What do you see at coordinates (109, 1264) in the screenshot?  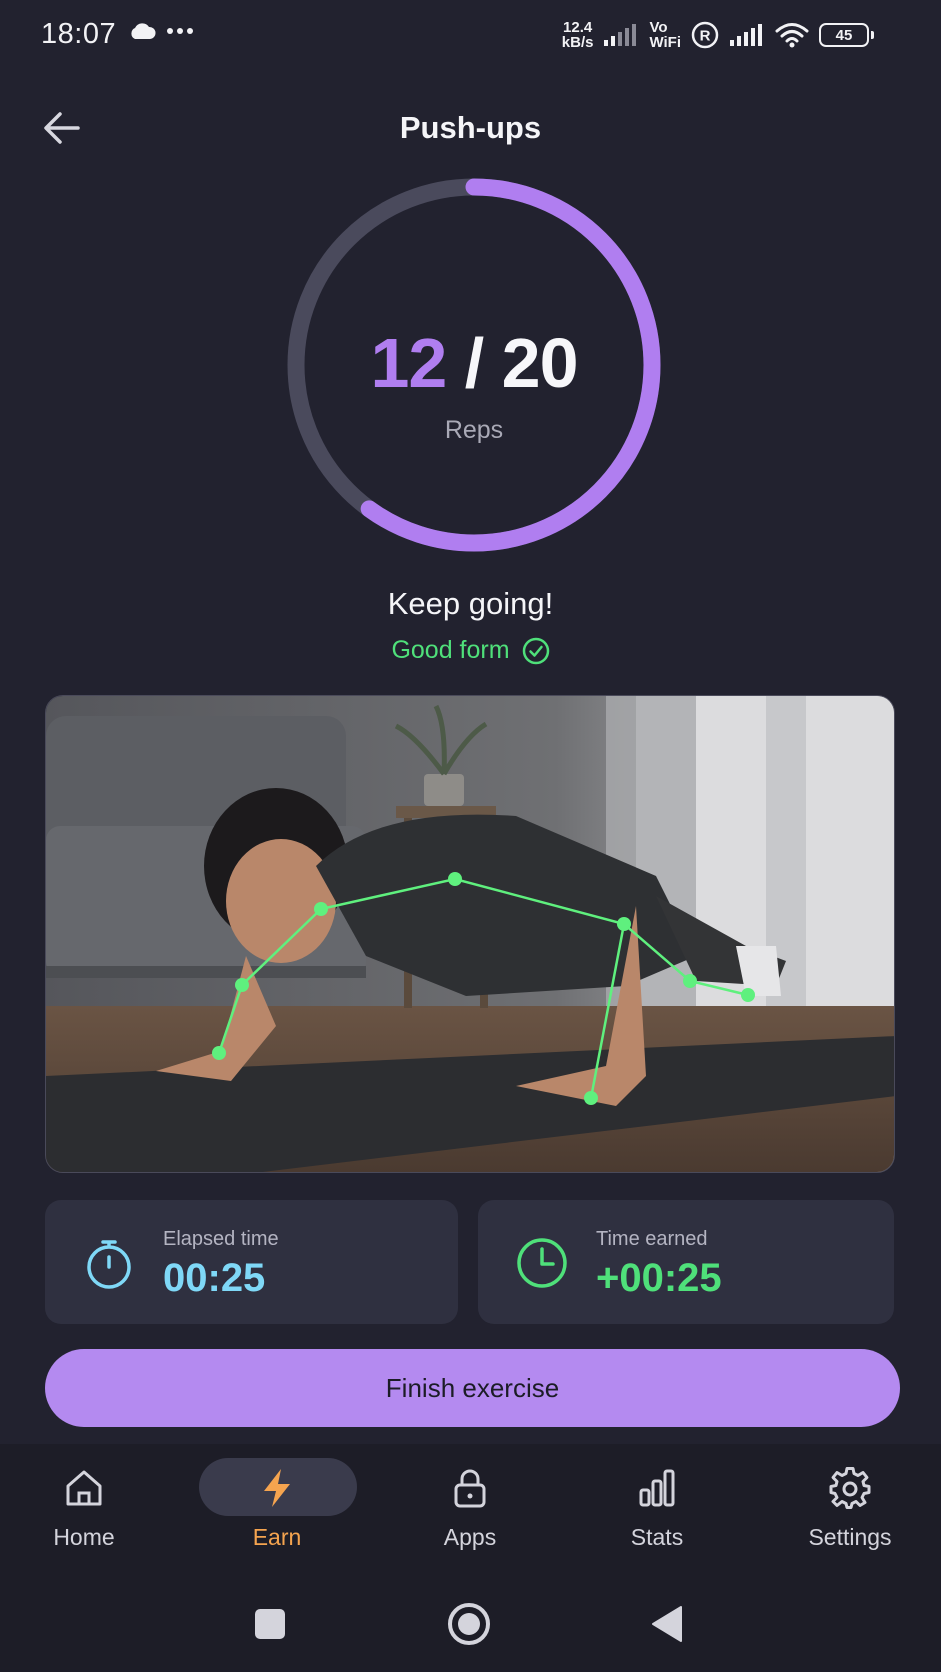 I see `stopwatch-icon` at bounding box center [109, 1264].